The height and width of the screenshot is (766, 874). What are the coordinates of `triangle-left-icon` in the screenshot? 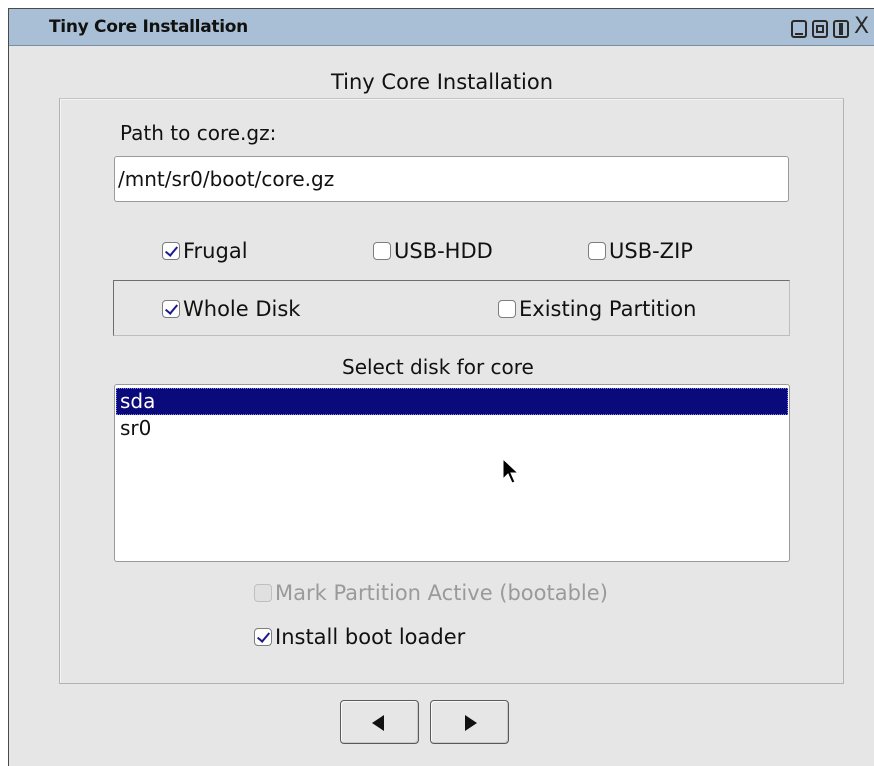 It's located at (378, 723).